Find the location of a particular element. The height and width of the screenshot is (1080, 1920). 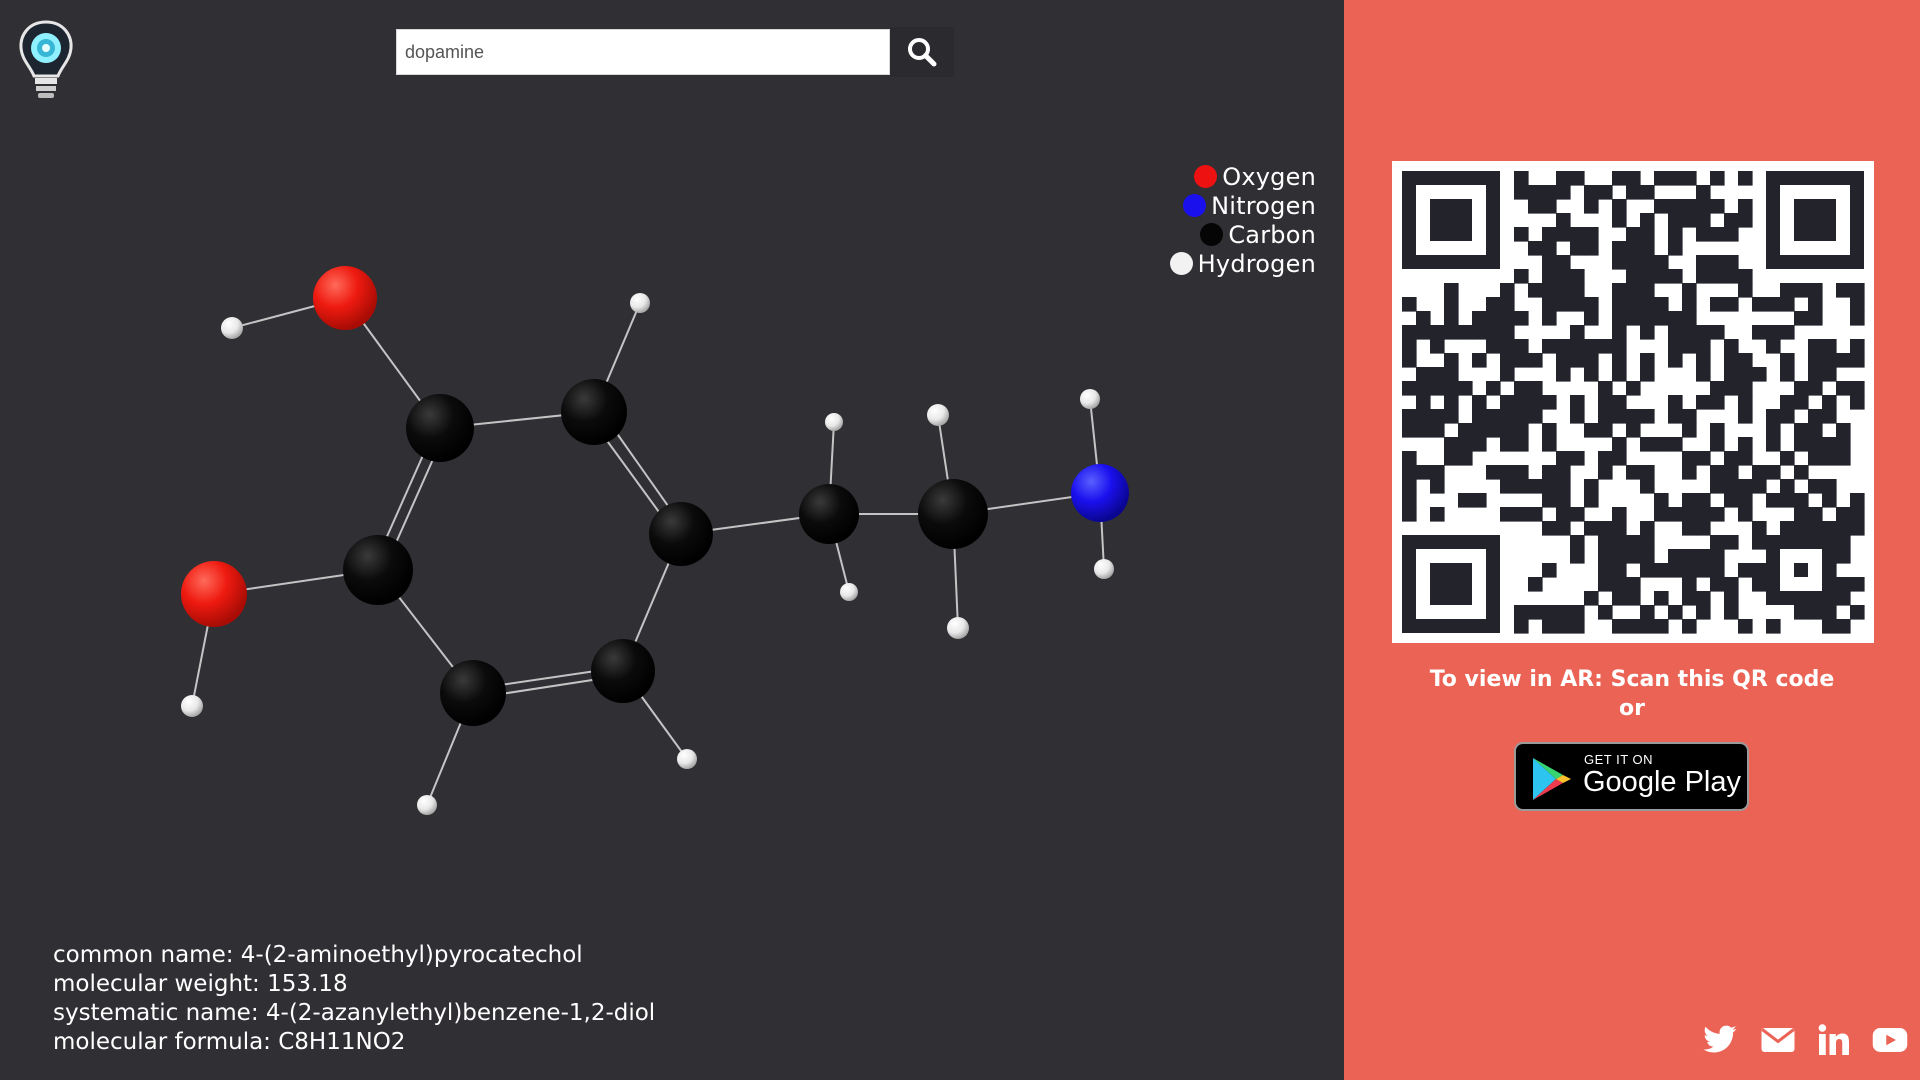

qr-code is located at coordinates (1633, 402).